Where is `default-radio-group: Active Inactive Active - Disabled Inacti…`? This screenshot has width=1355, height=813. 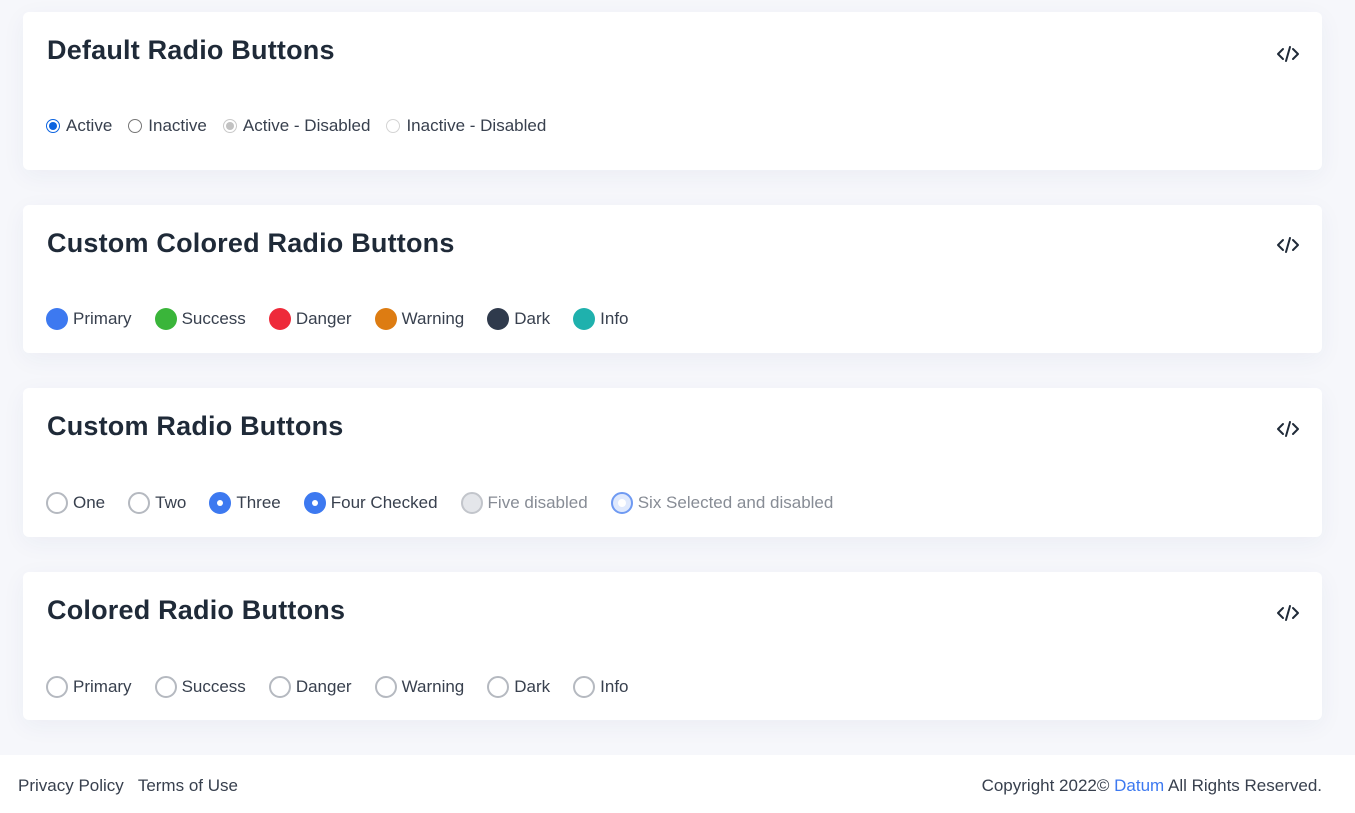 default-radio-group: Active Inactive Active - Disabled Inacti… is located at coordinates (296, 126).